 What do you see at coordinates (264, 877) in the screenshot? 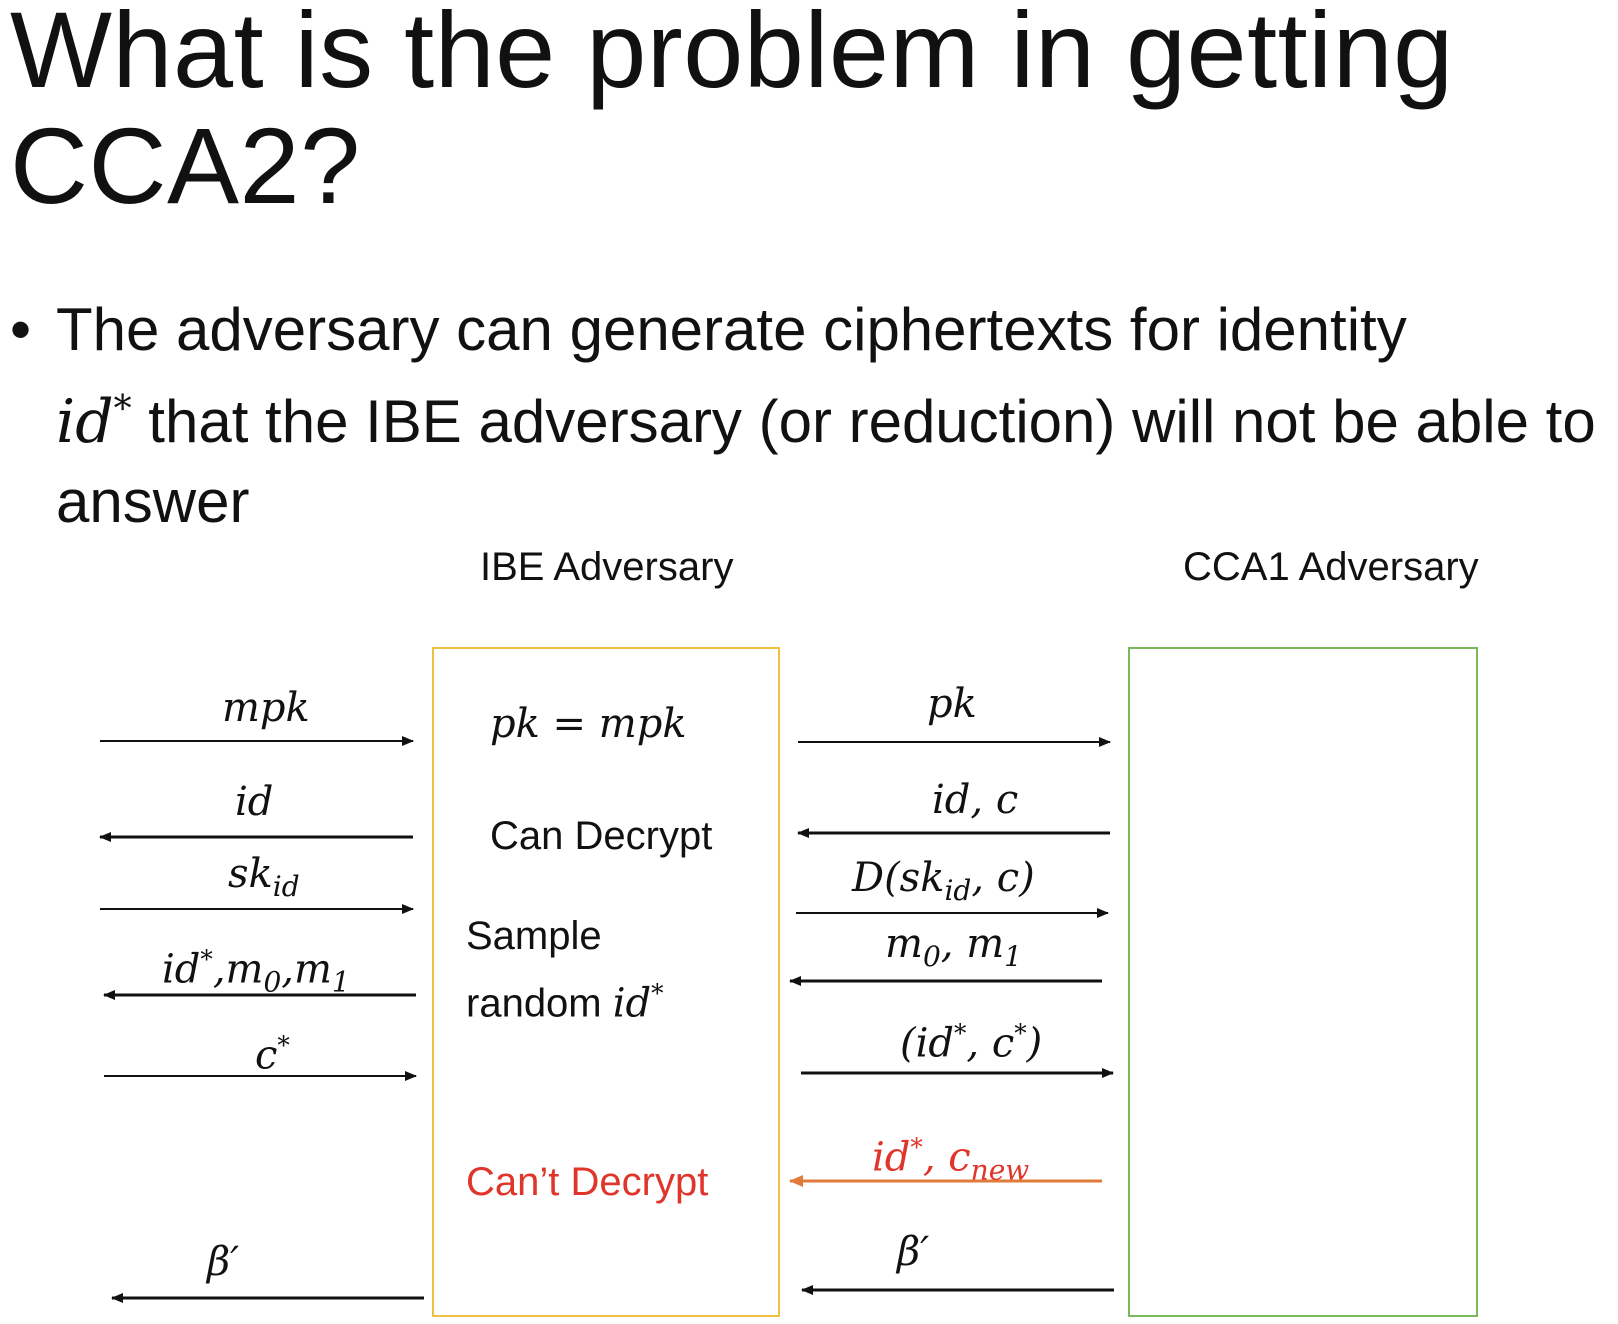
I see `label-sk-id: skid` at bounding box center [264, 877].